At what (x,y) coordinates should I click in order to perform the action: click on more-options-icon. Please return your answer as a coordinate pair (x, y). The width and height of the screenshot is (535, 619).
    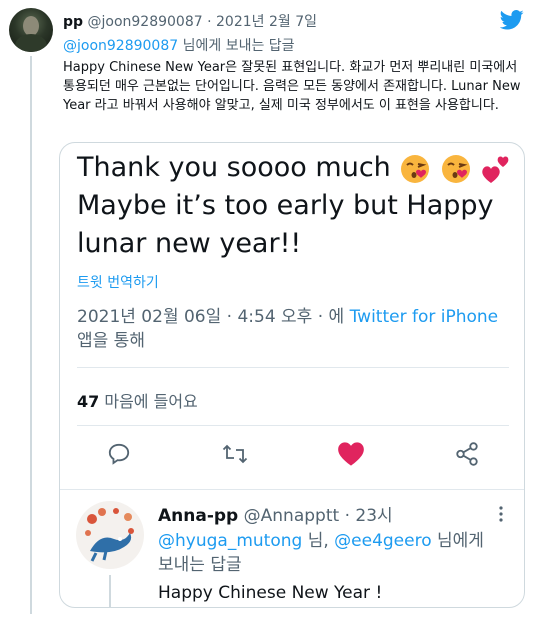
    Looking at the image, I should click on (501, 514).